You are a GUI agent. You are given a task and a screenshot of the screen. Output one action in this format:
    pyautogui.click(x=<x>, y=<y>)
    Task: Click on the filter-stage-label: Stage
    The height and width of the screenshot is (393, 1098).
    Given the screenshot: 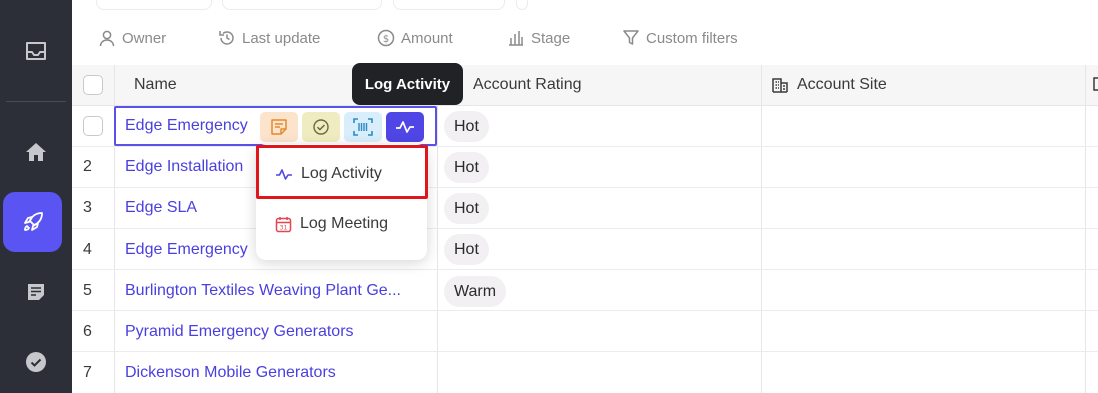 What is the action you would take?
    pyautogui.click(x=551, y=38)
    